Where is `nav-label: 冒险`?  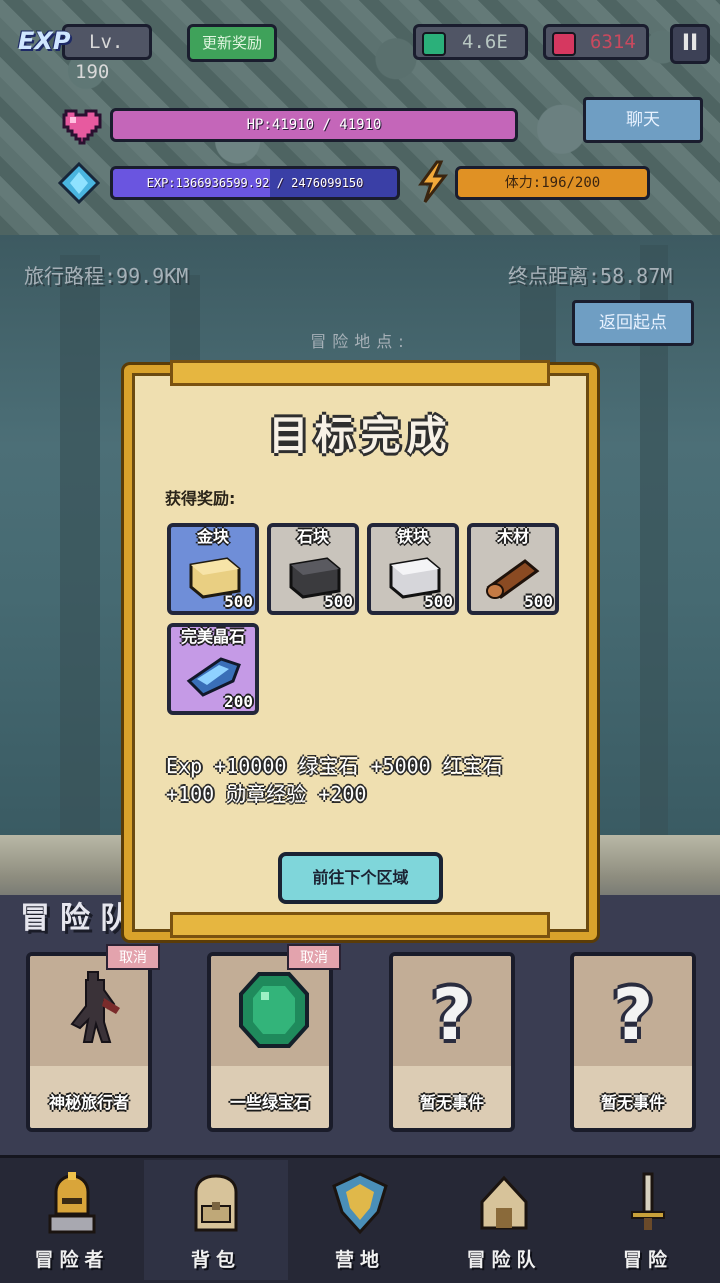
nav-label: 冒险 is located at coordinates (647, 1260).